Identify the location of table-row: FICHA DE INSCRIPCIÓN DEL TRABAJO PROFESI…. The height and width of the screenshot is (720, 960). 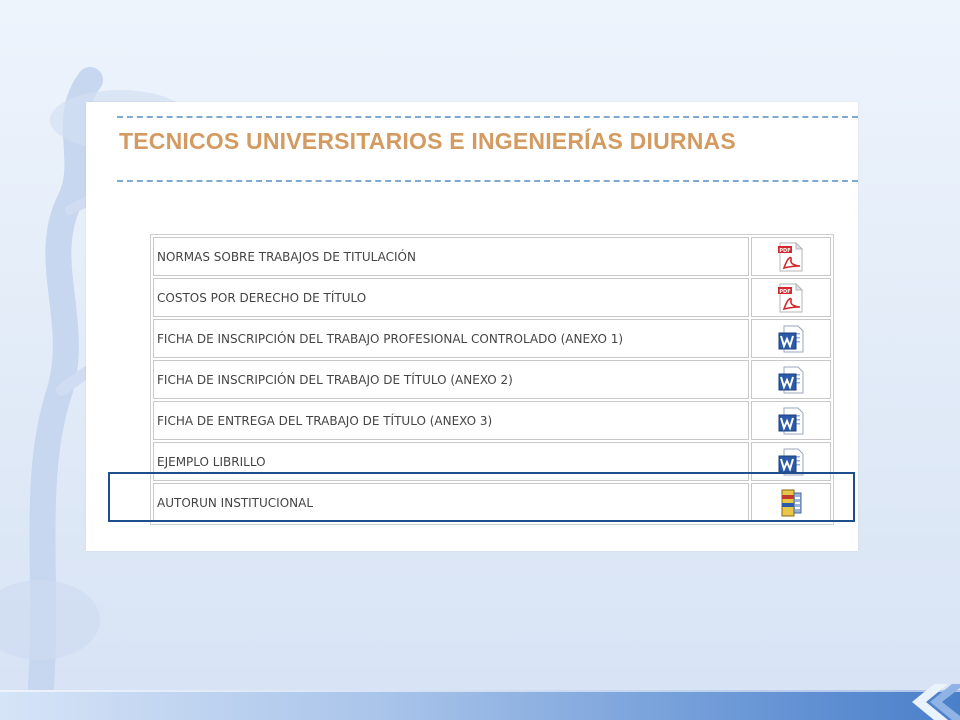
(492, 338).